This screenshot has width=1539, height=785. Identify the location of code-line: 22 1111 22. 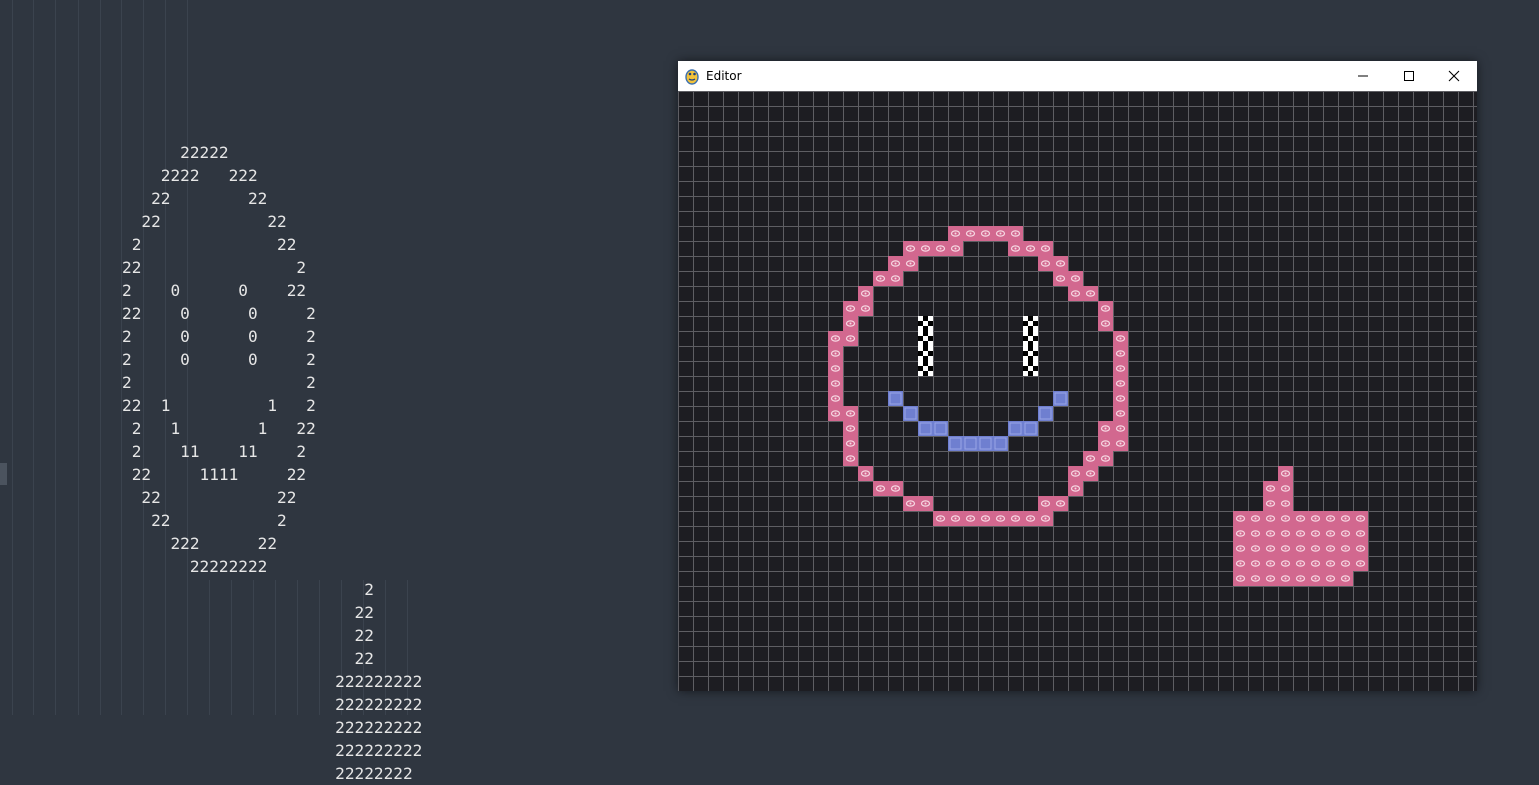
(214, 474).